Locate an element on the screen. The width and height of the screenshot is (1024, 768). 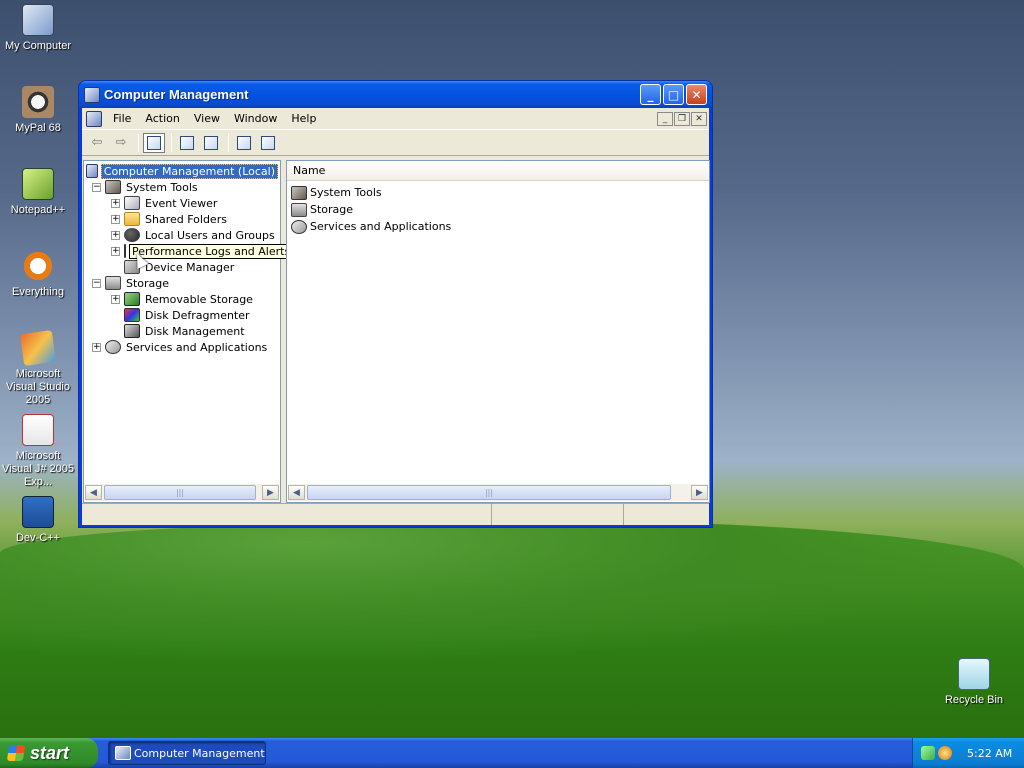
desktop-icon-label: Everything is located at coordinates (38, 292).